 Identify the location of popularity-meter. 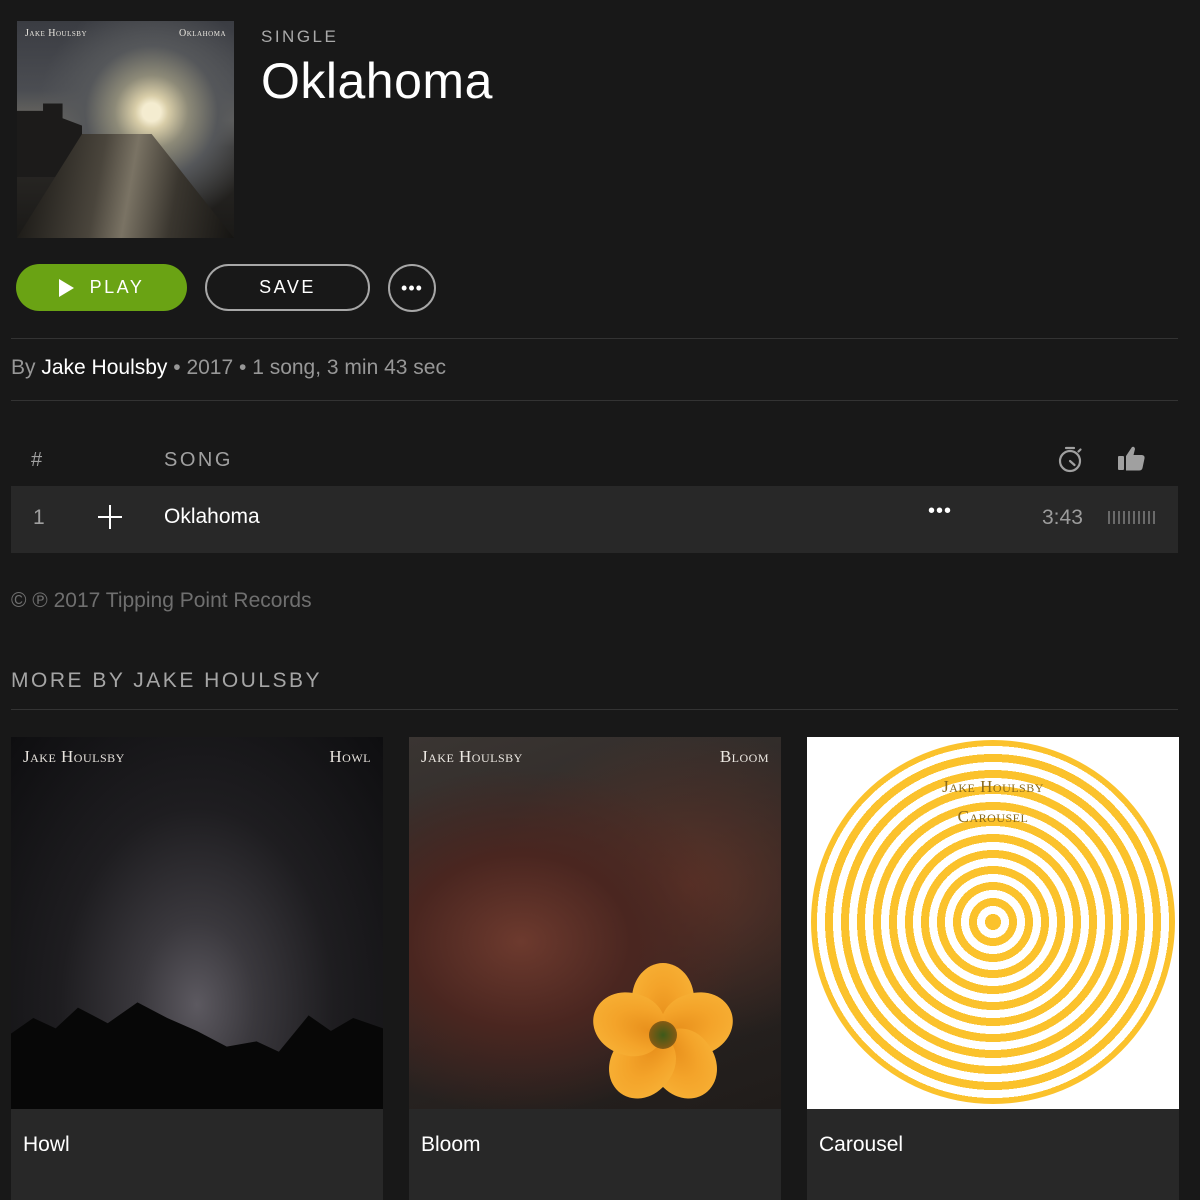
(1131, 517).